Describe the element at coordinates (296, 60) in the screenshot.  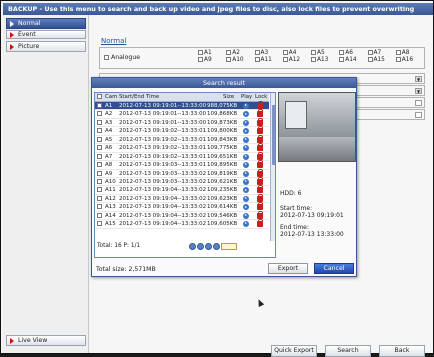
I see `camera-checkbox-a12: A12` at that location.